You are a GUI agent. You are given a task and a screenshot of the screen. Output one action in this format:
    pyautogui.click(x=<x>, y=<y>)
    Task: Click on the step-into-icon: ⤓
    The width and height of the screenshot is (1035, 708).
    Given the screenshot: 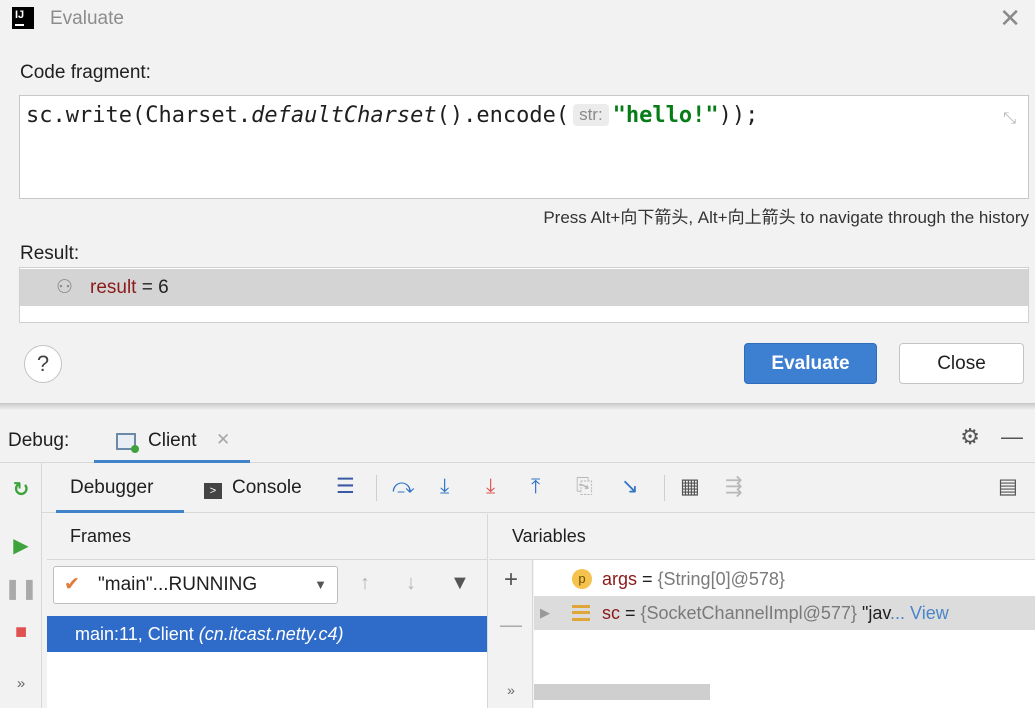 What is the action you would take?
    pyautogui.click(x=444, y=487)
    